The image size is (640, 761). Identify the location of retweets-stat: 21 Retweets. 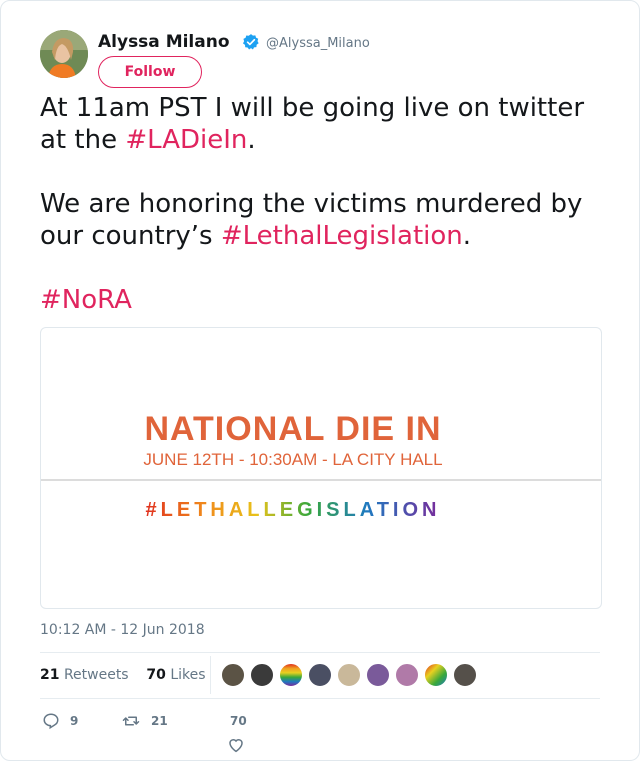
(84, 675).